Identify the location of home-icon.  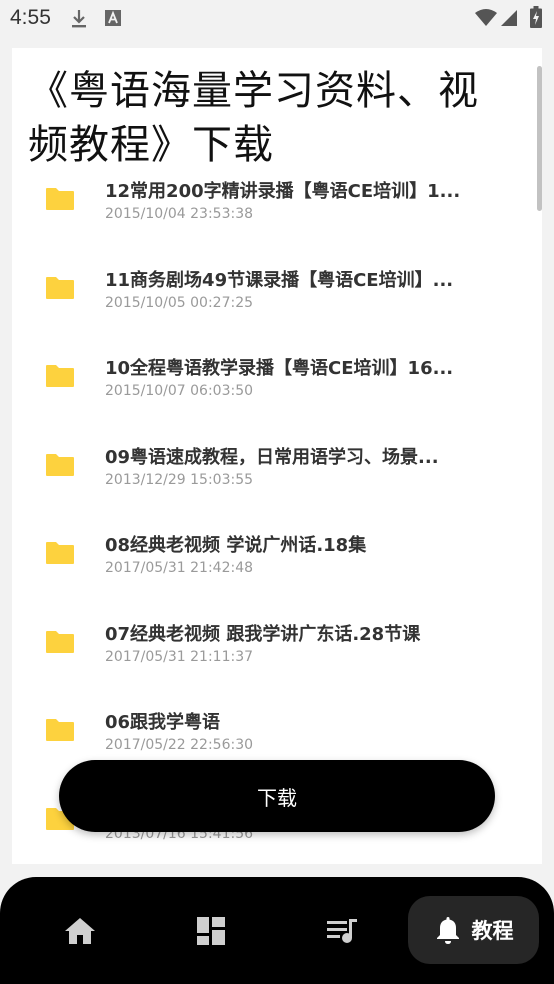
(80, 930).